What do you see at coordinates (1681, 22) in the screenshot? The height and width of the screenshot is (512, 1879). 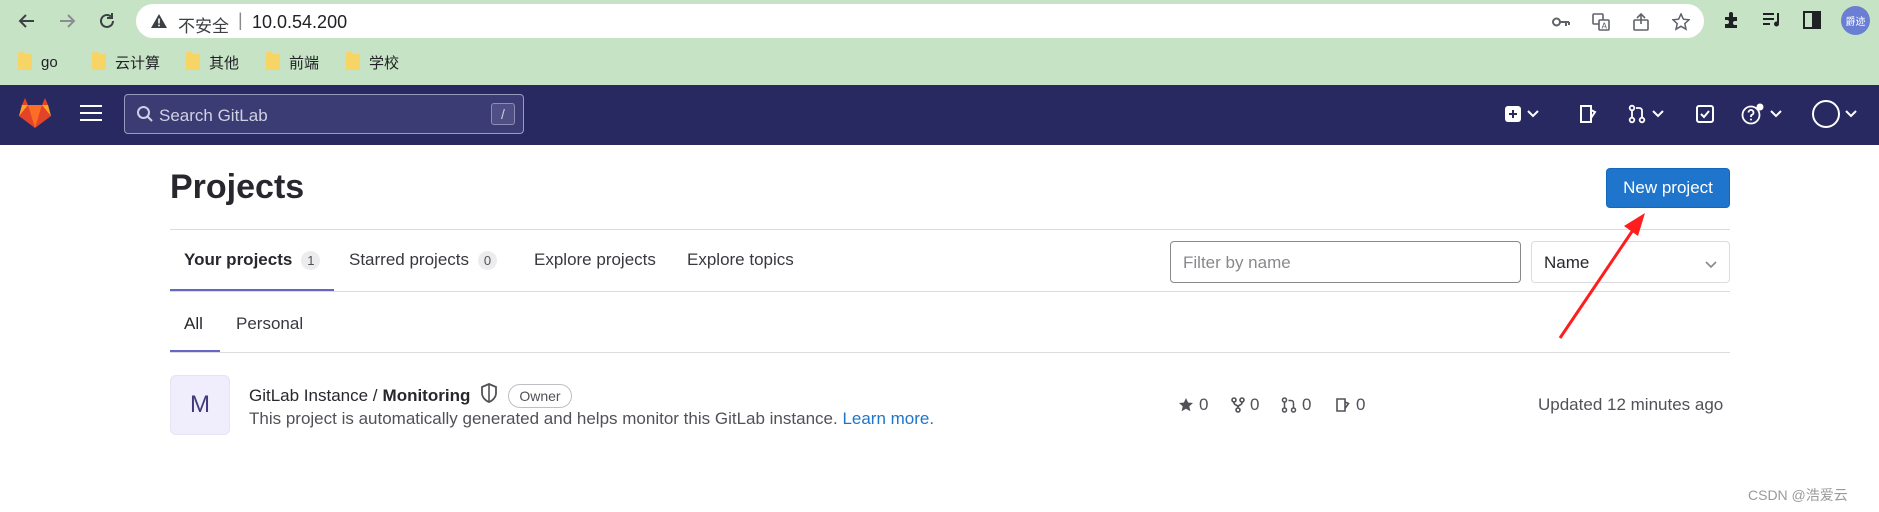 I see `star-bookmark-icon` at bounding box center [1681, 22].